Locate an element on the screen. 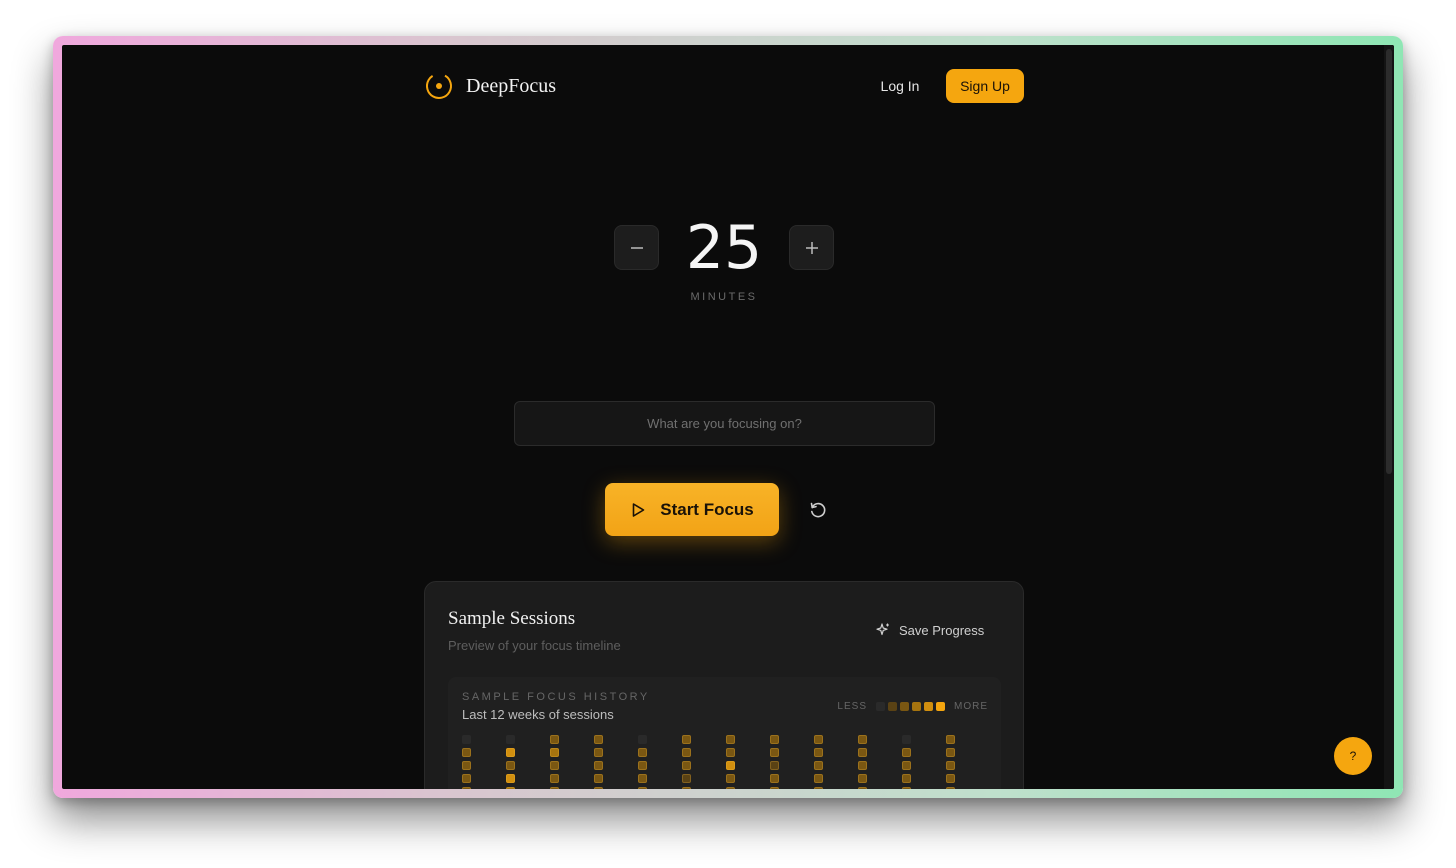 This screenshot has height=868, width=1456. plus-icon is located at coordinates (811, 247).